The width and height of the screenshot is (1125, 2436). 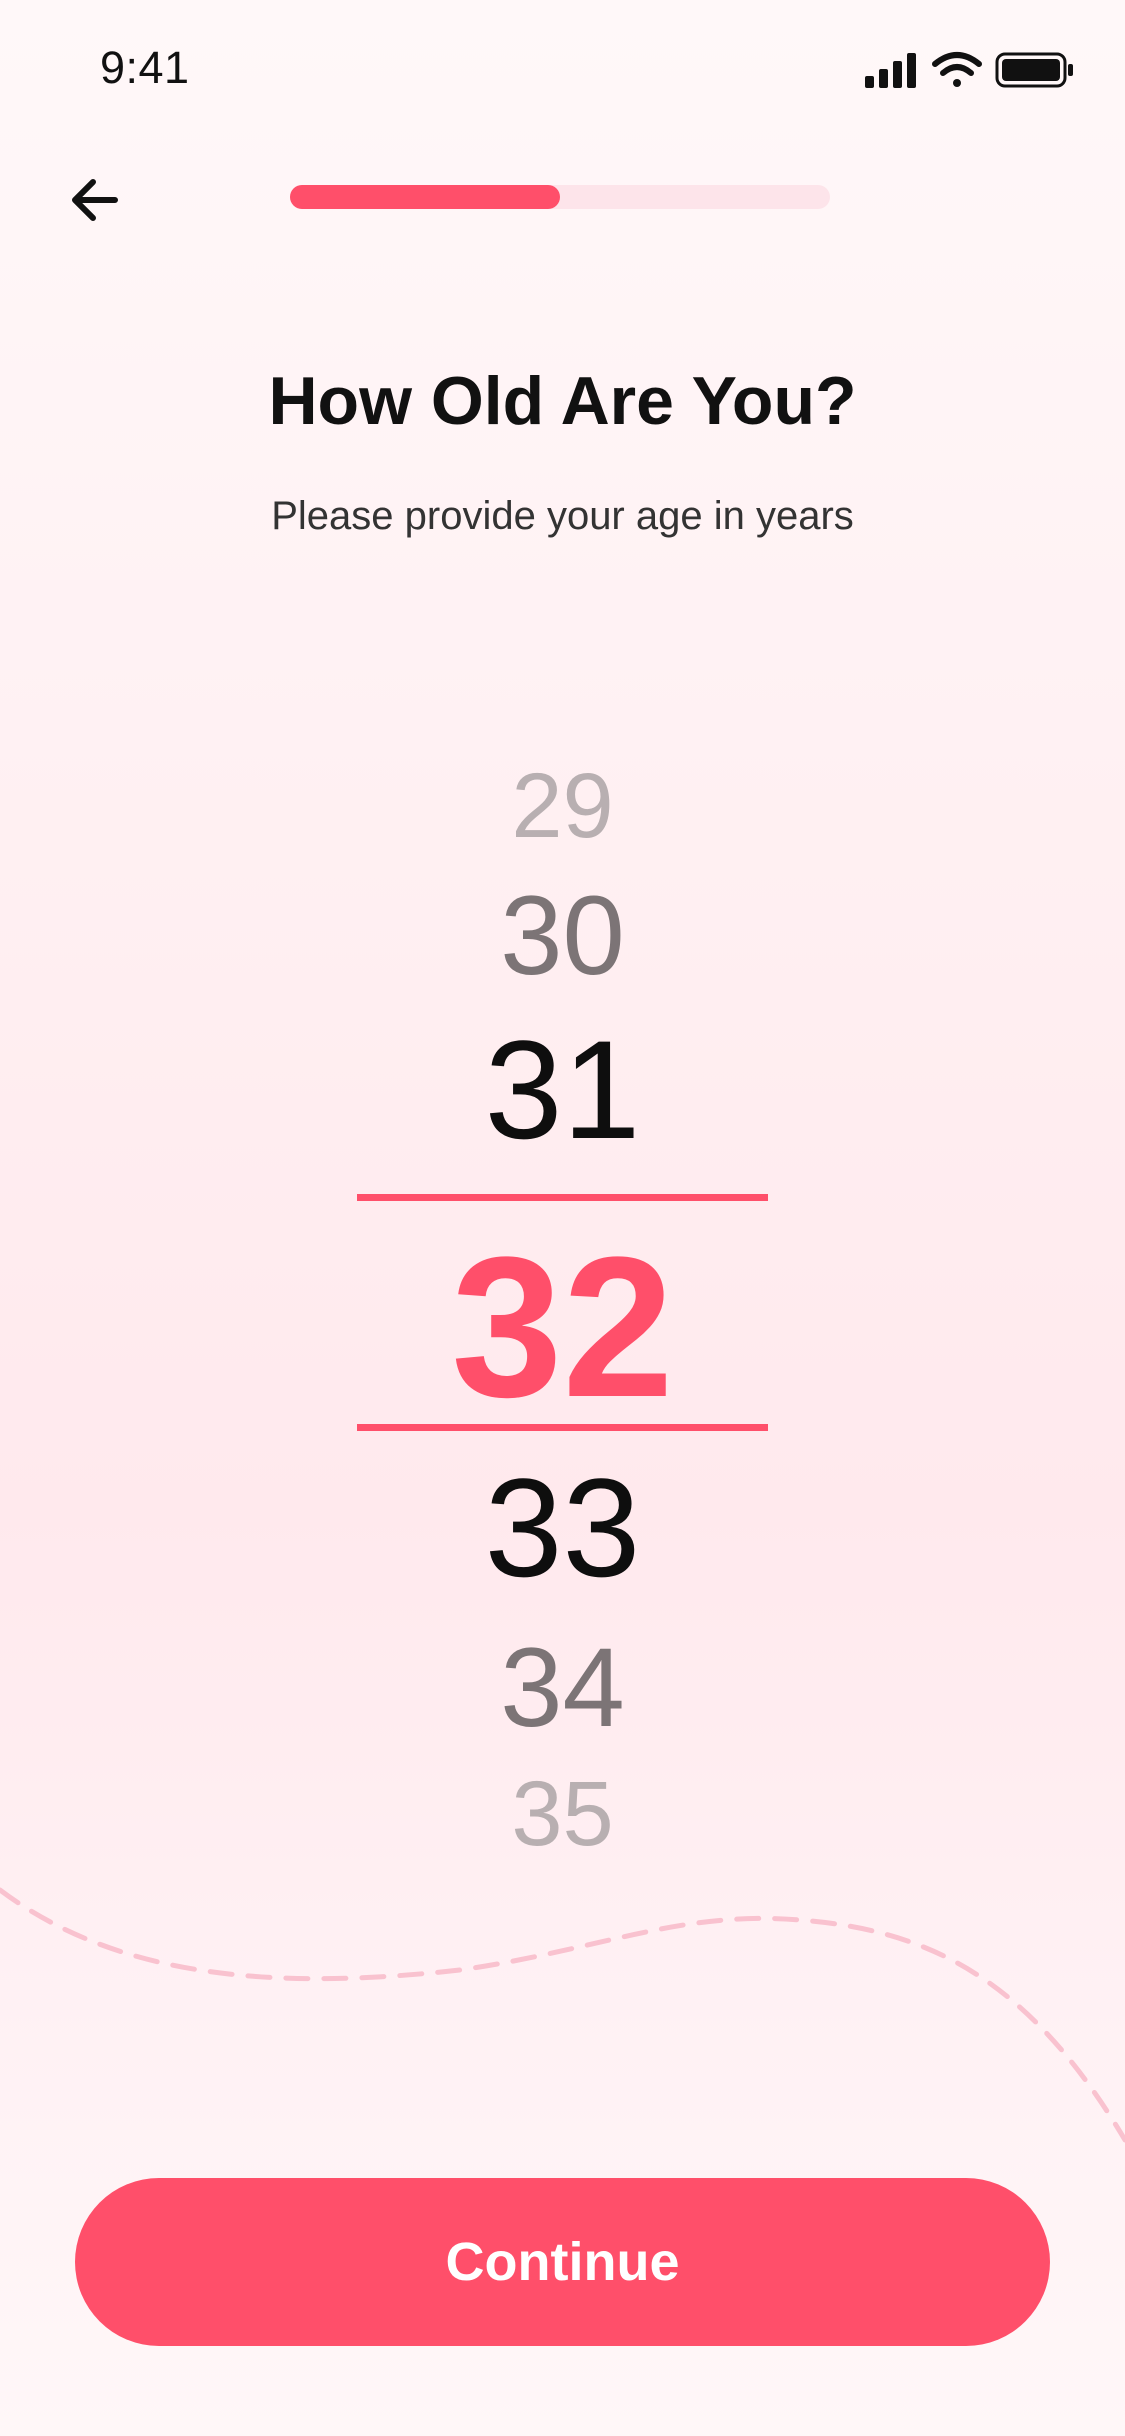 What do you see at coordinates (1034, 70) in the screenshot?
I see `battery-icon` at bounding box center [1034, 70].